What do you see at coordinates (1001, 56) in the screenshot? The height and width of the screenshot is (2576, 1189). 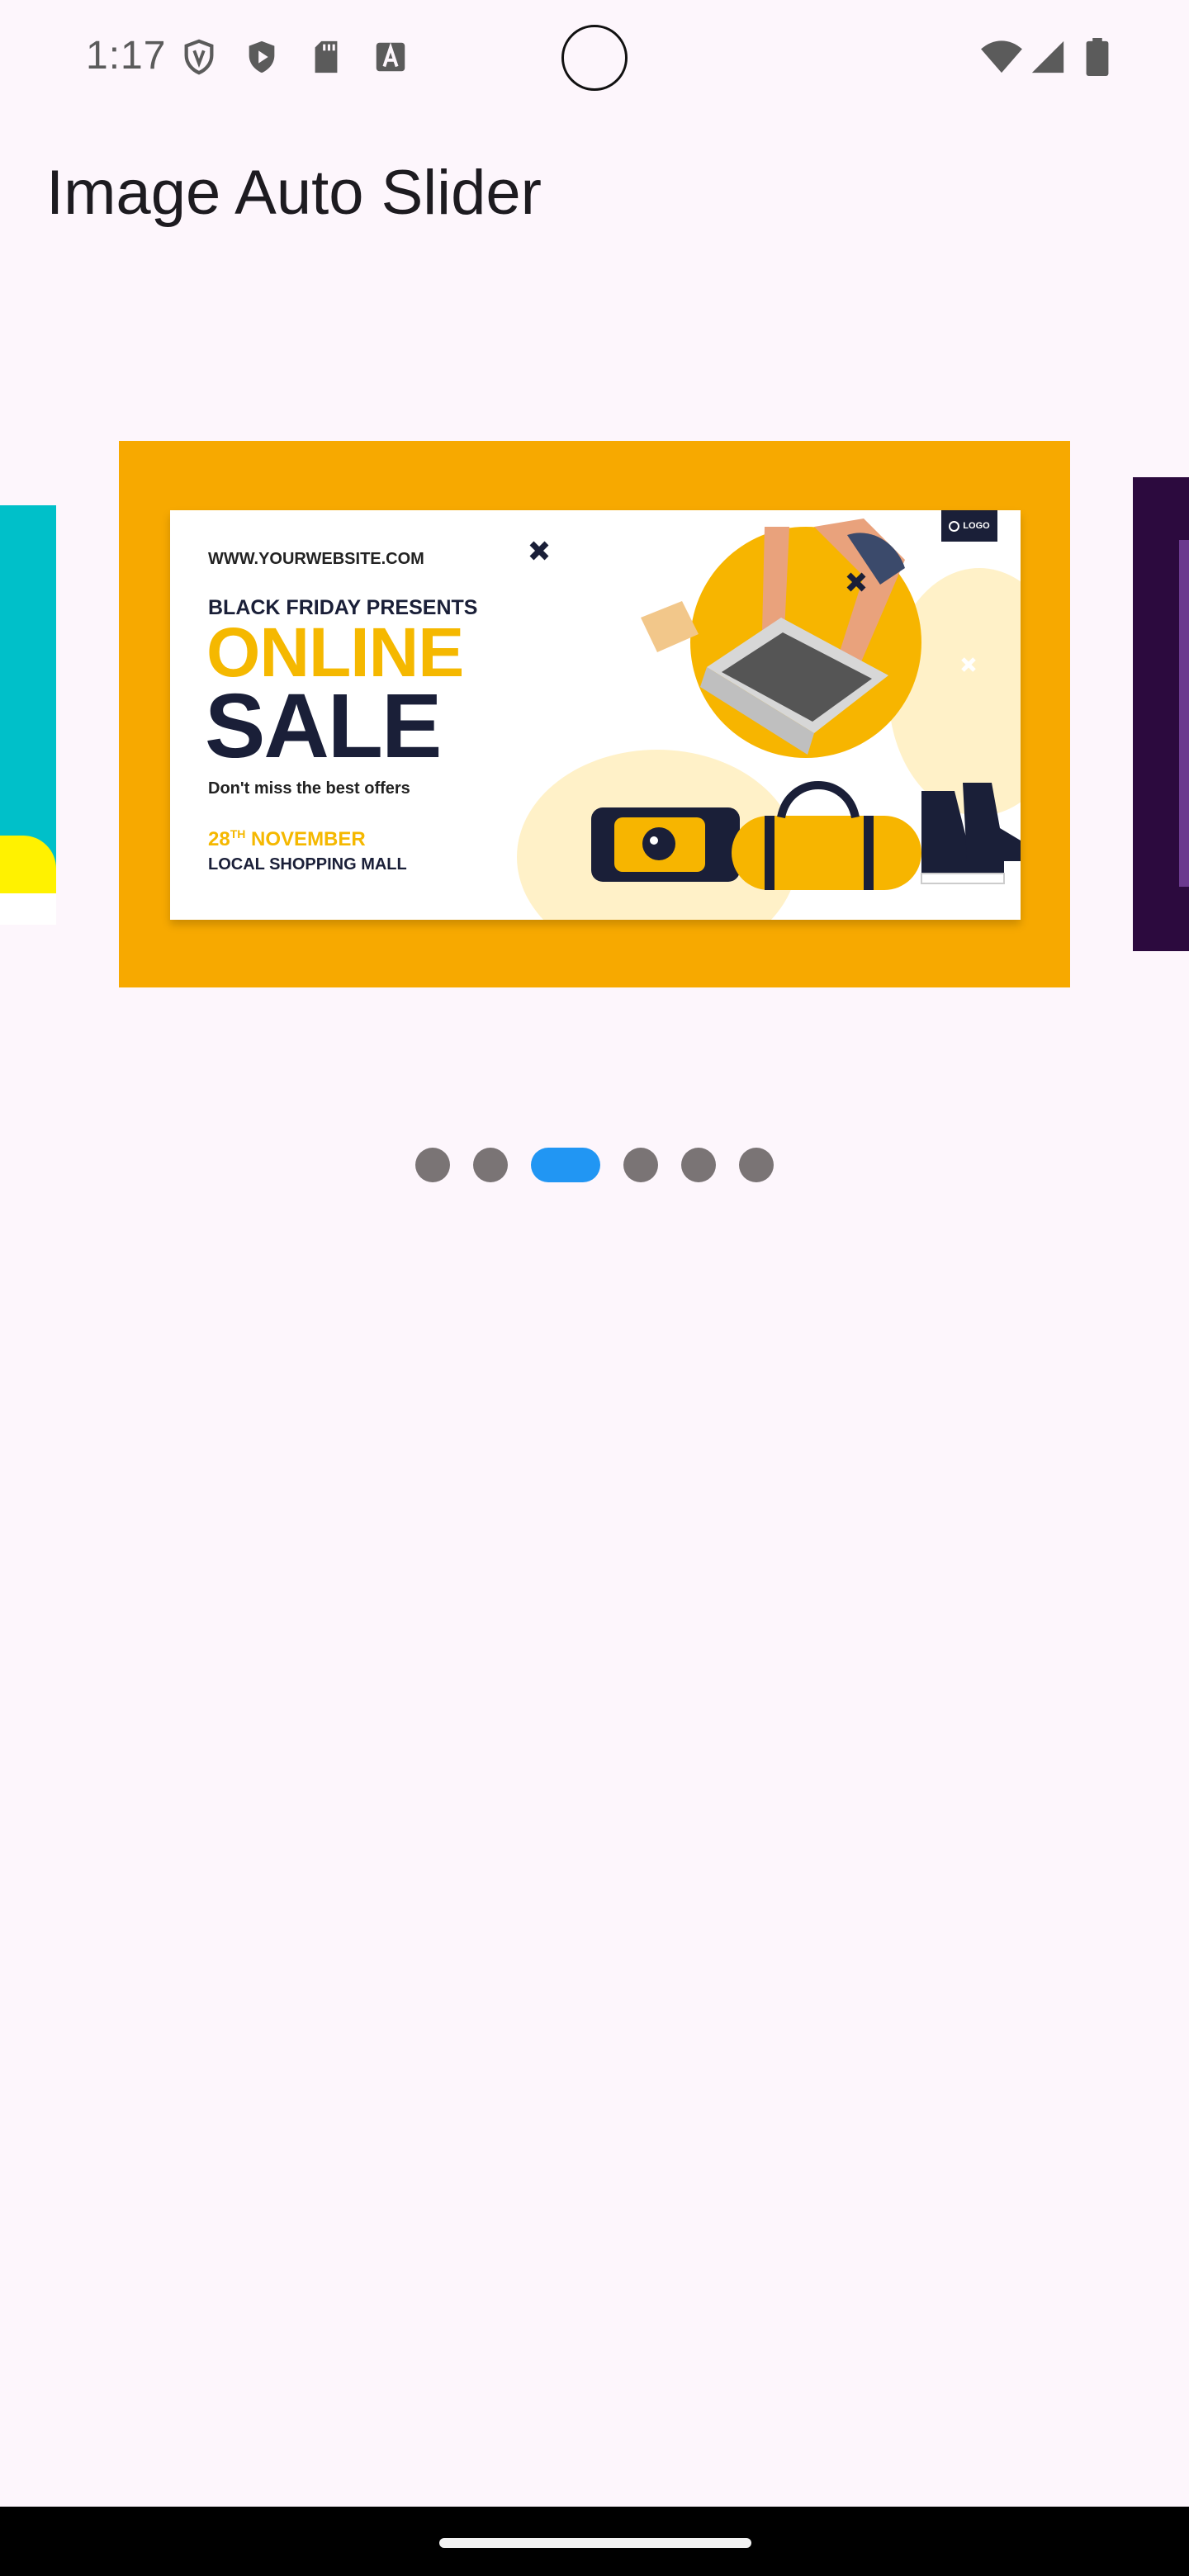 I see `wifi-icon` at bounding box center [1001, 56].